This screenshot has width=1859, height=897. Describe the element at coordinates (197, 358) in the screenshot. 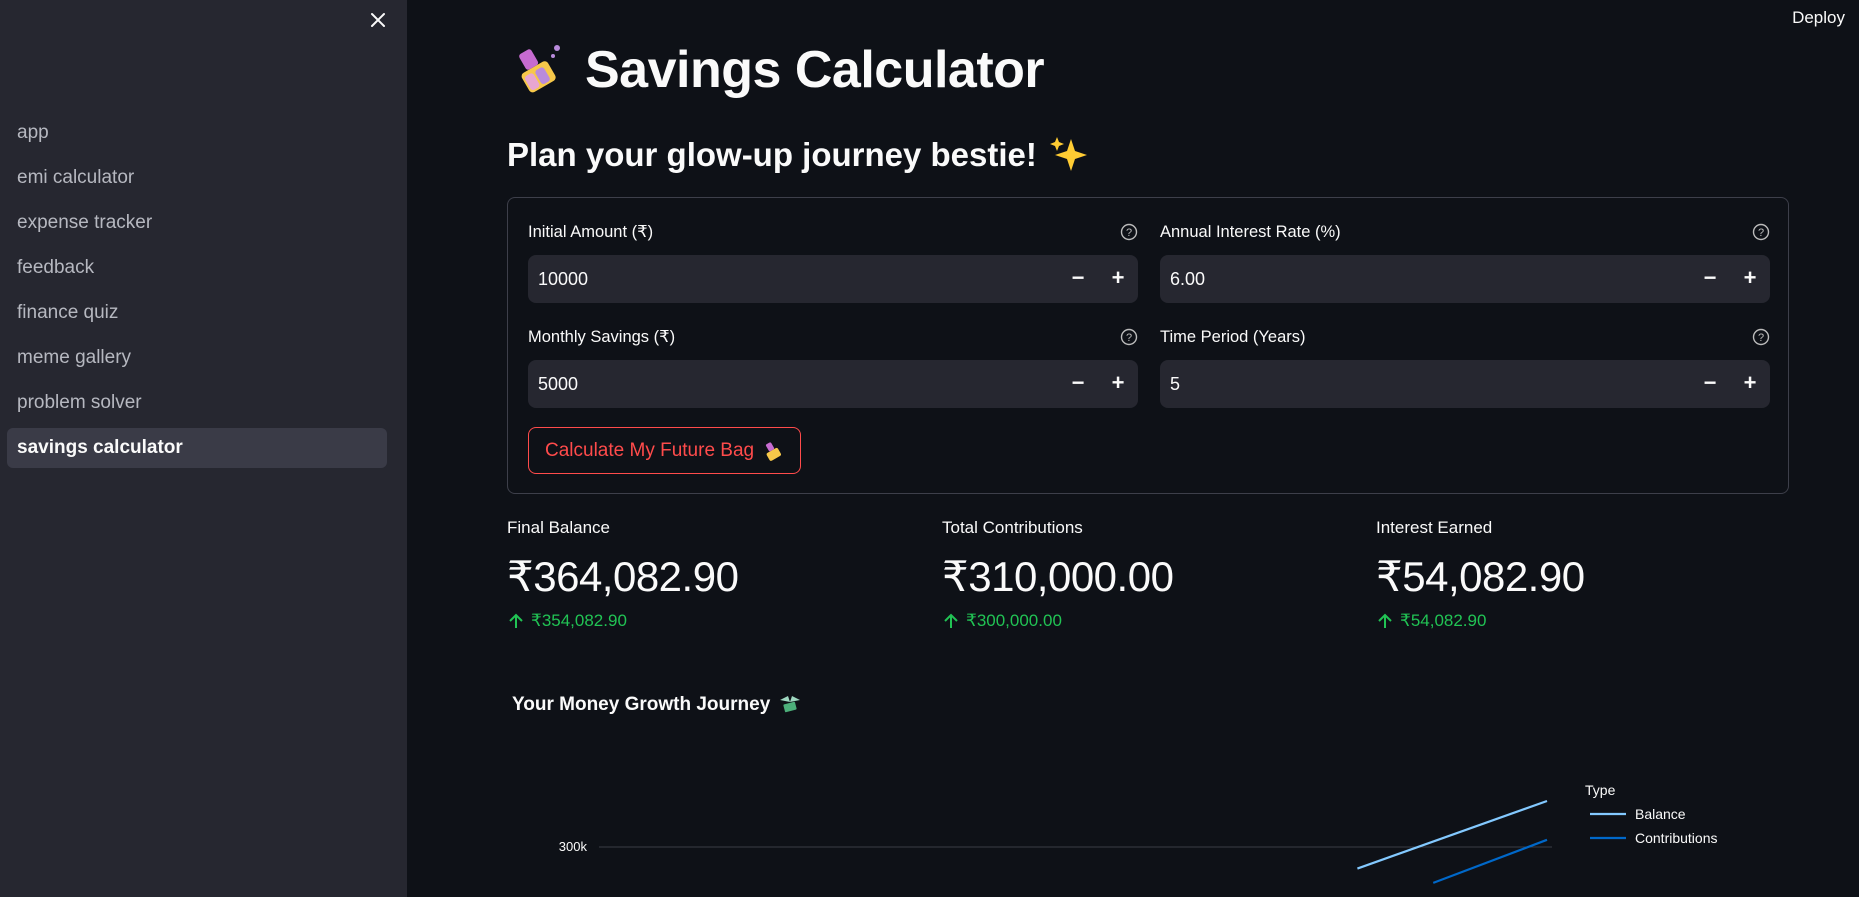

I see `sidebar-item-meme-gallery: meme gallery` at that location.